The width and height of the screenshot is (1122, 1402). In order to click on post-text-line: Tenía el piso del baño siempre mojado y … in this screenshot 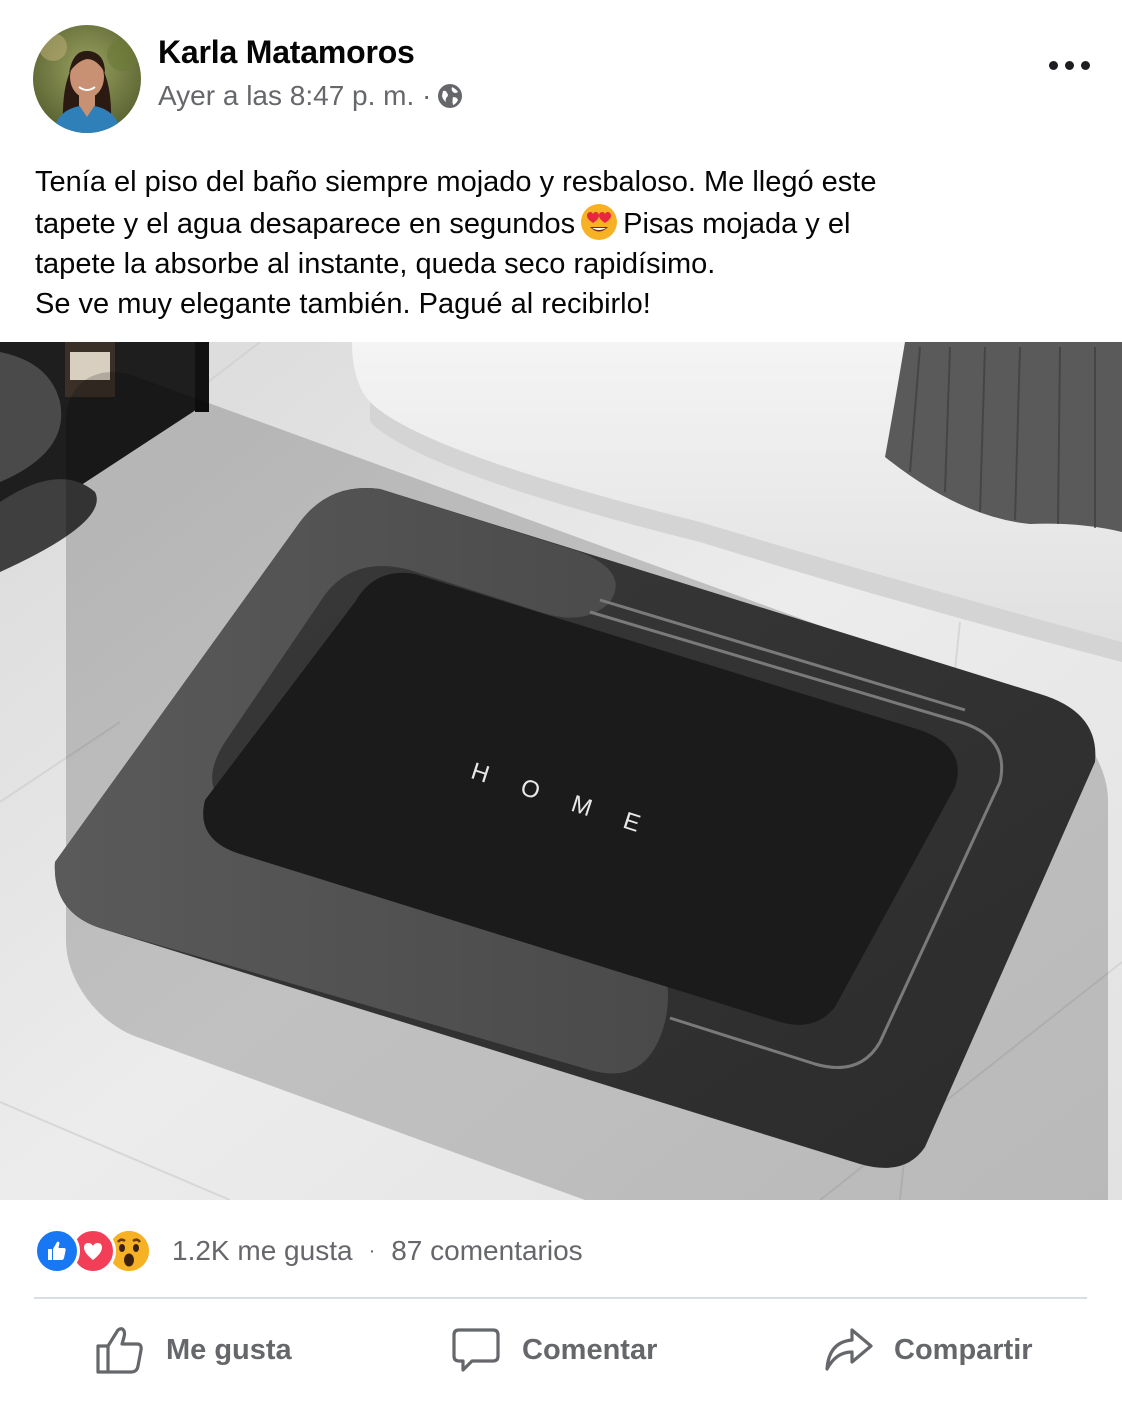, I will do `click(456, 182)`.